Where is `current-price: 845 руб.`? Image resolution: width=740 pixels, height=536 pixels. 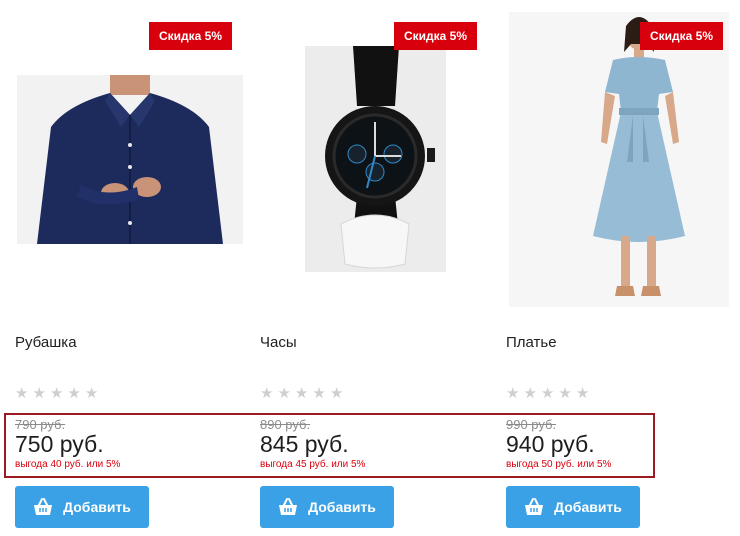 current-price: 845 руб. is located at coordinates (304, 444).